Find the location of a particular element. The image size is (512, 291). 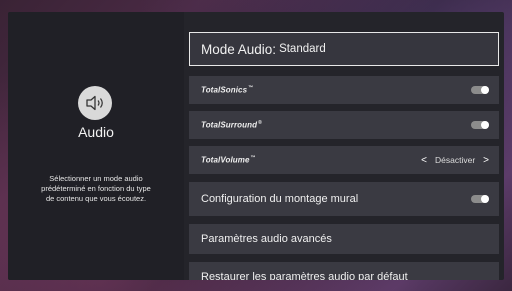

advanced-audio-item: Paramètres audio avancés is located at coordinates (344, 239).